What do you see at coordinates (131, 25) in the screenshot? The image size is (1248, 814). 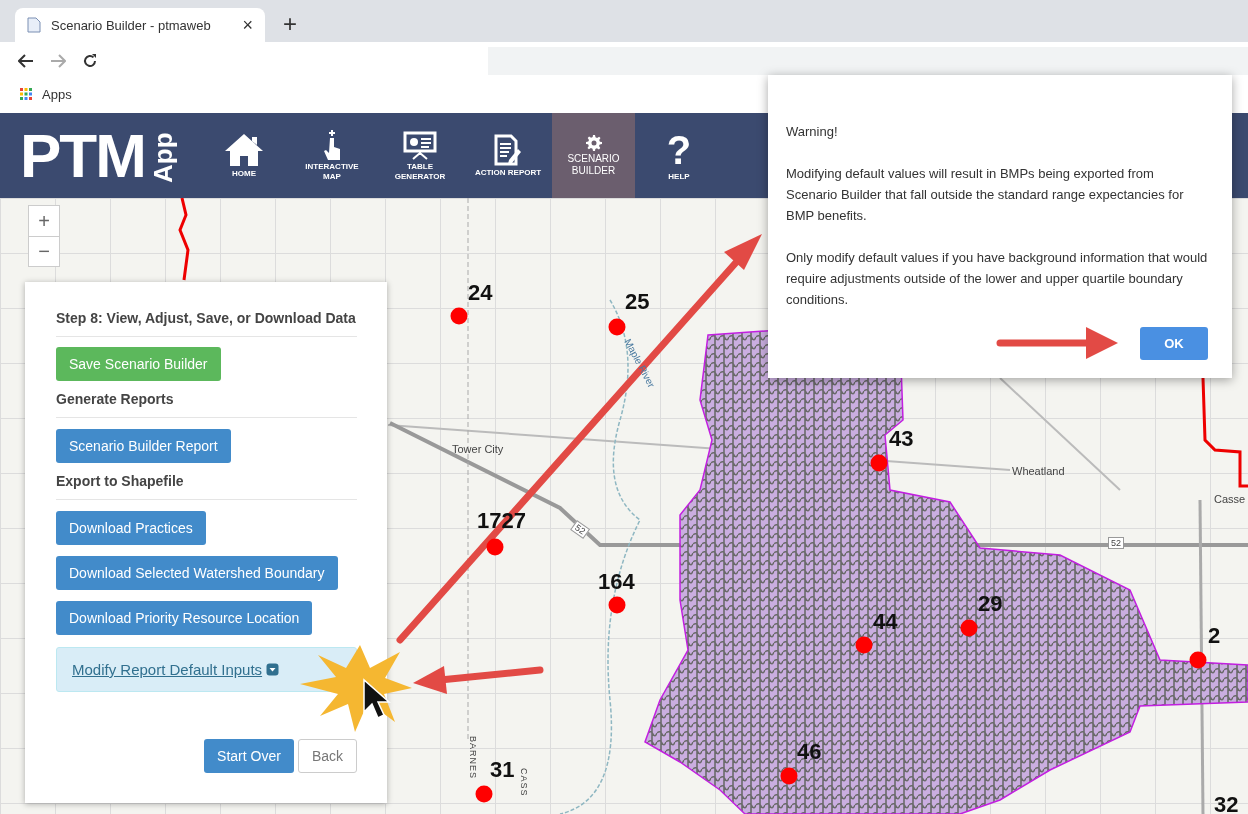 I see `tab-title: Scenario Builder - ptmaweb` at bounding box center [131, 25].